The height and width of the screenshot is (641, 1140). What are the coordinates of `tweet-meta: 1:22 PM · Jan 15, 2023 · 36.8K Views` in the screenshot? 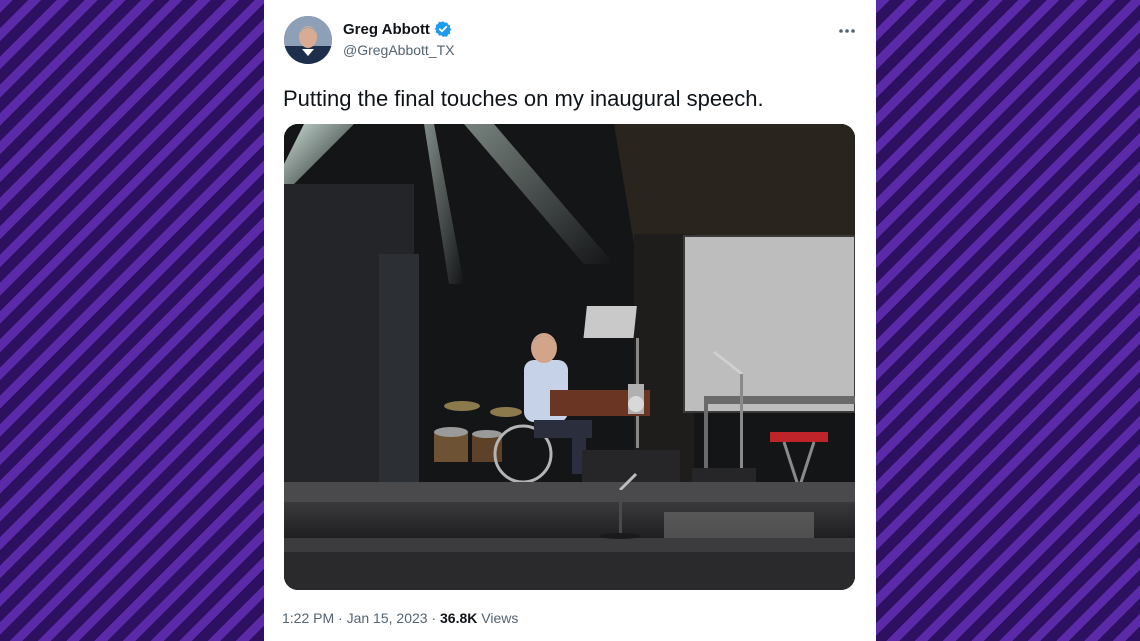 It's located at (400, 618).